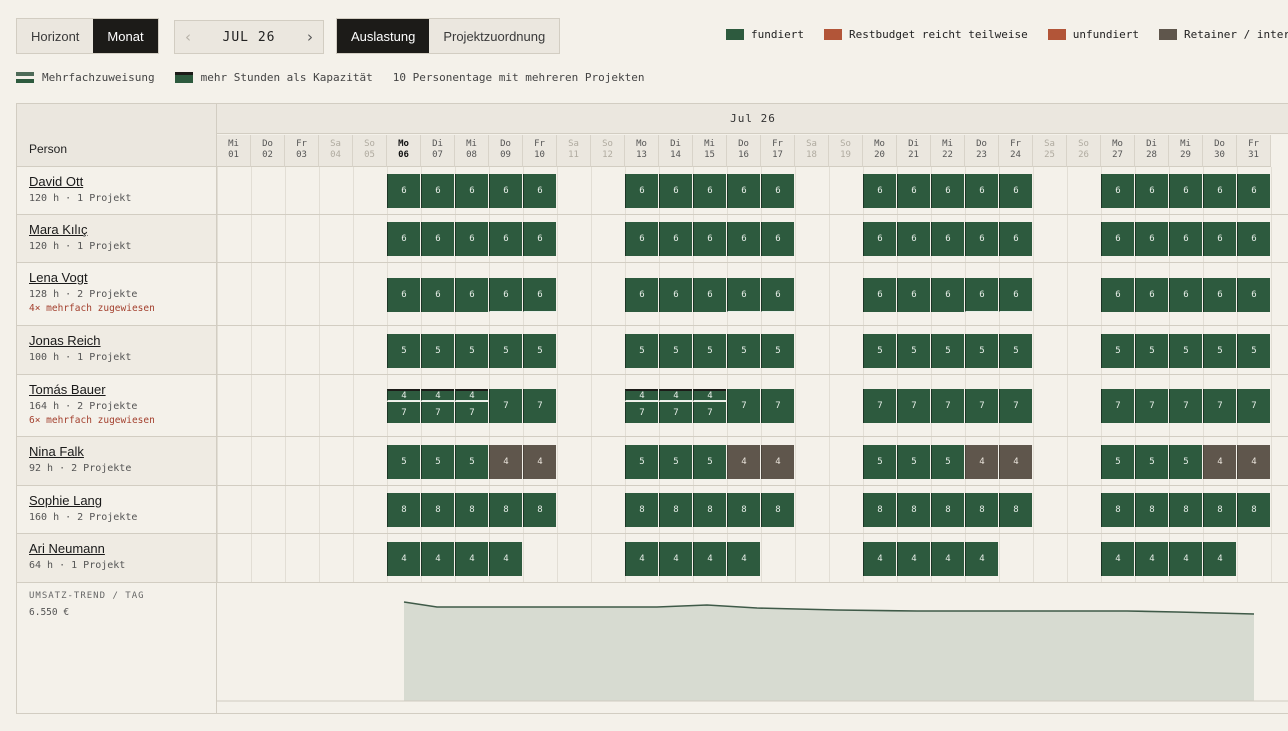 This screenshot has height=731, width=1288. Describe the element at coordinates (116, 548) in the screenshot. I see `person-name-link: Ari Neumann` at that location.